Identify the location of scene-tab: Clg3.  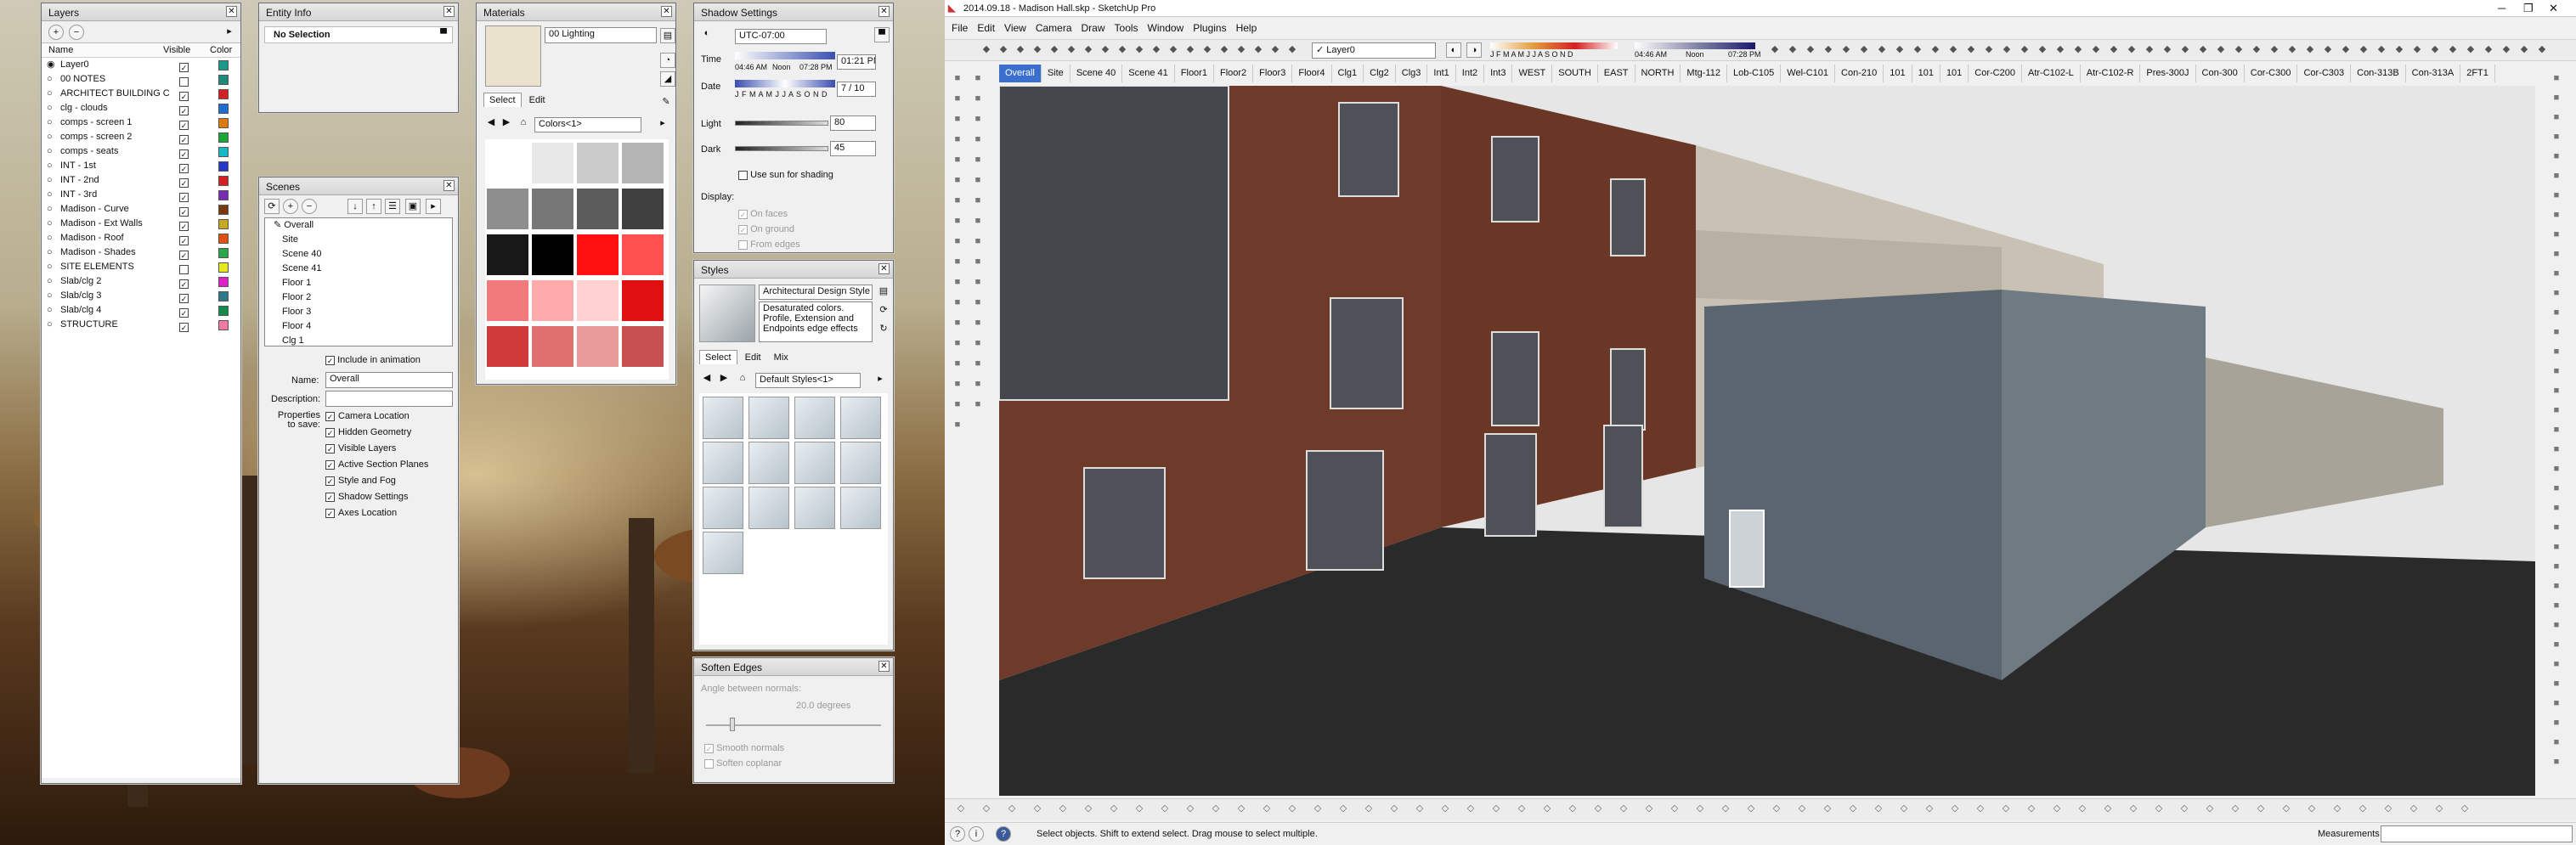
(1412, 73).